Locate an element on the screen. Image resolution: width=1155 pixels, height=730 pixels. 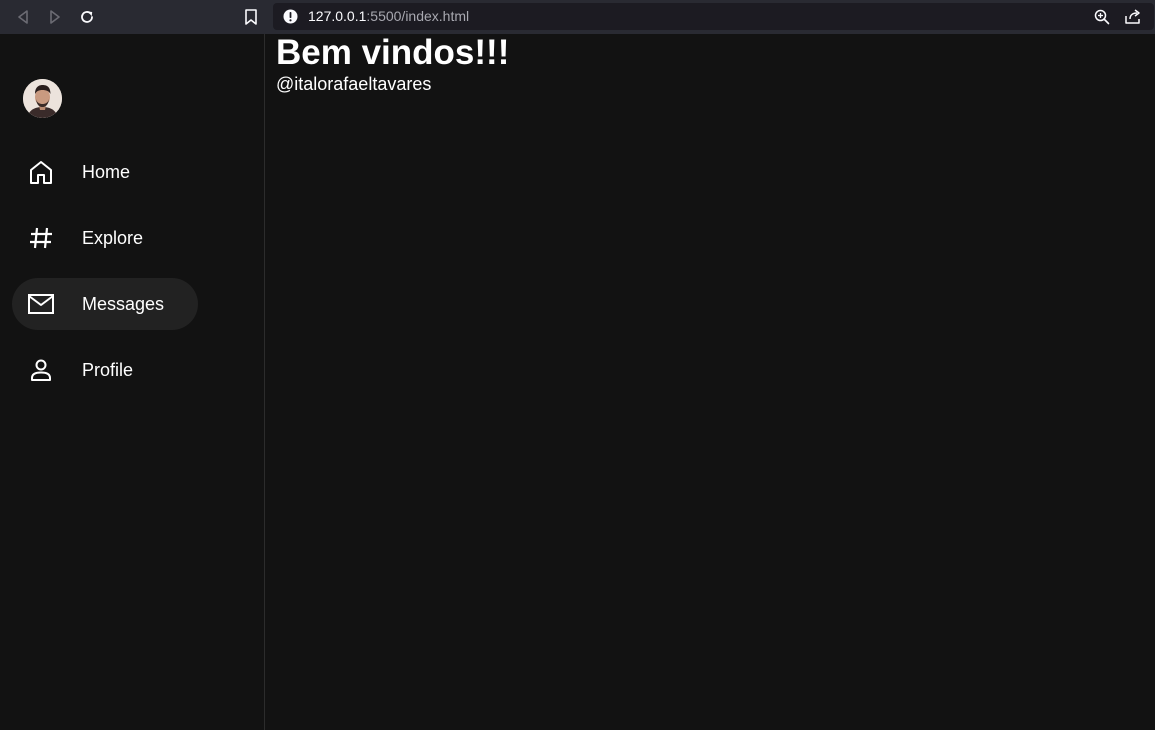
browser-toolbar: 127.0.0.1:5500/index.html is located at coordinates (577, 17).